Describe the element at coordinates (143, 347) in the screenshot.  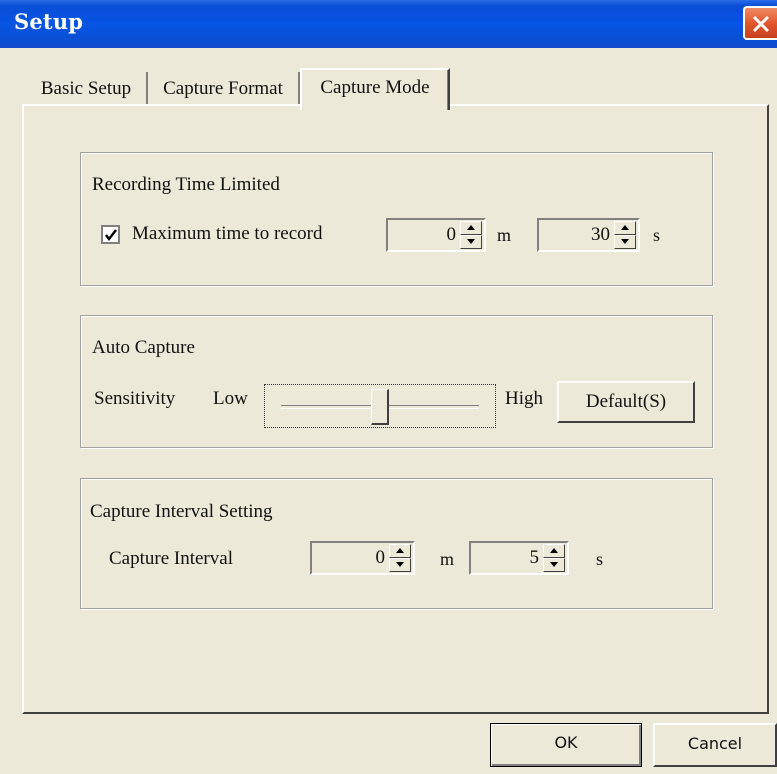
I see `auto-capture-label: Auto Capture` at that location.